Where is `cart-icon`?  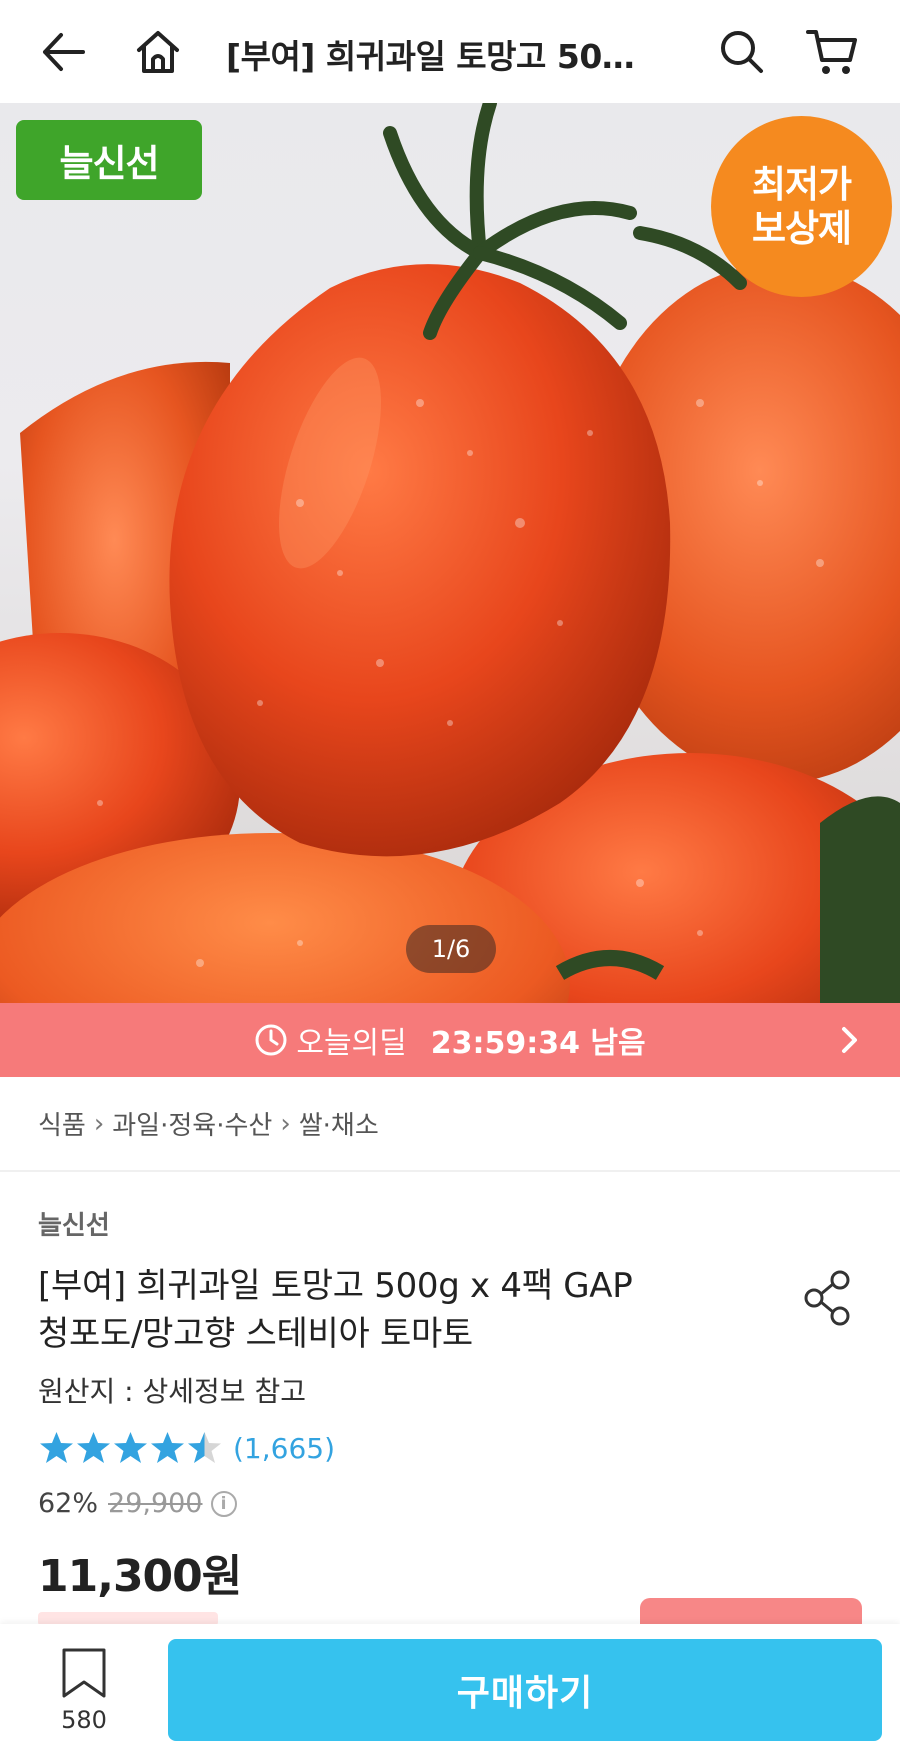
cart-icon is located at coordinates (832, 52).